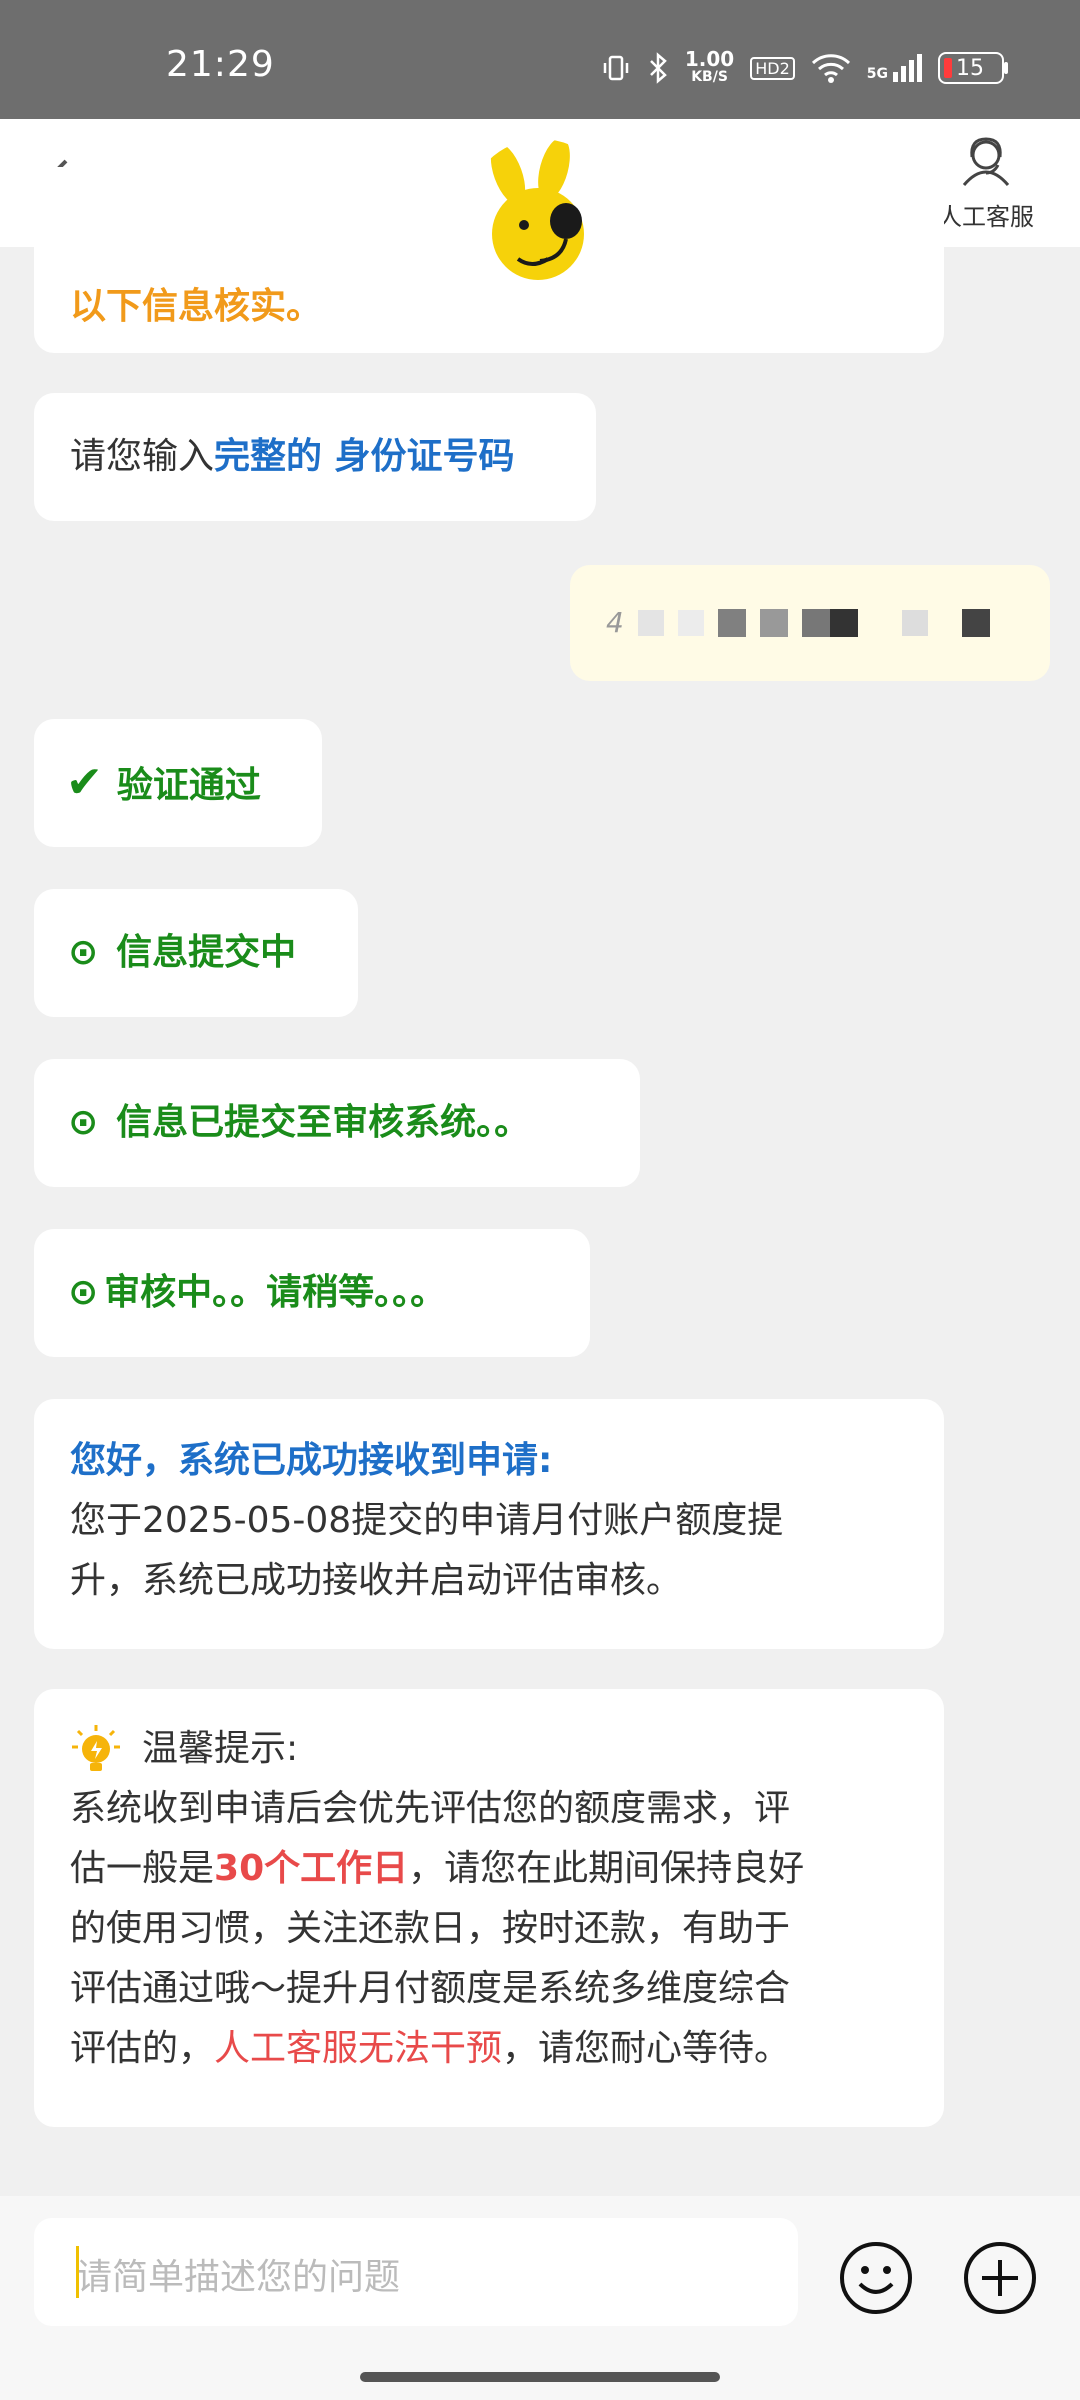  Describe the element at coordinates (427, 1520) in the screenshot. I see `message-line: 您于2025-05-08提交的申请月付账户额度提` at that location.